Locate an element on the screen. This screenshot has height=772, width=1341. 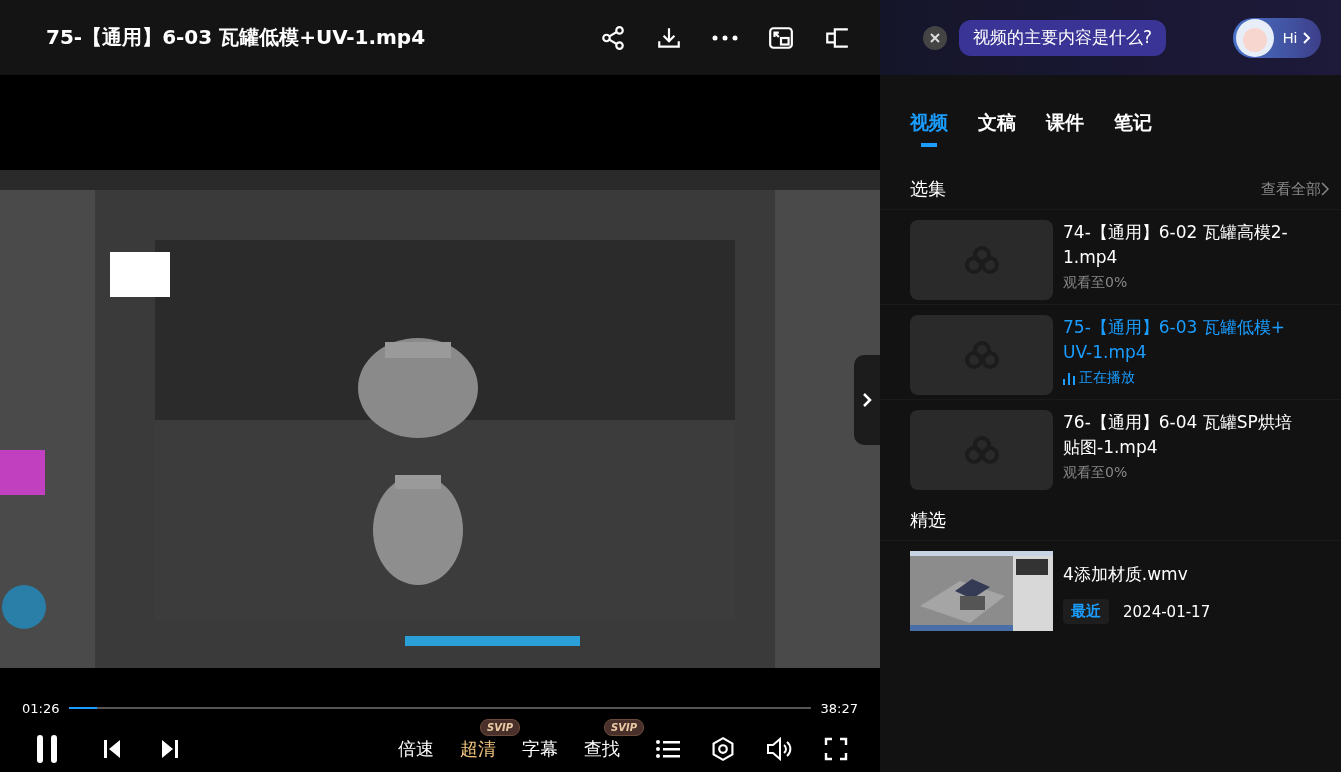
player-option: 查找 is located at coordinates (602, 749).